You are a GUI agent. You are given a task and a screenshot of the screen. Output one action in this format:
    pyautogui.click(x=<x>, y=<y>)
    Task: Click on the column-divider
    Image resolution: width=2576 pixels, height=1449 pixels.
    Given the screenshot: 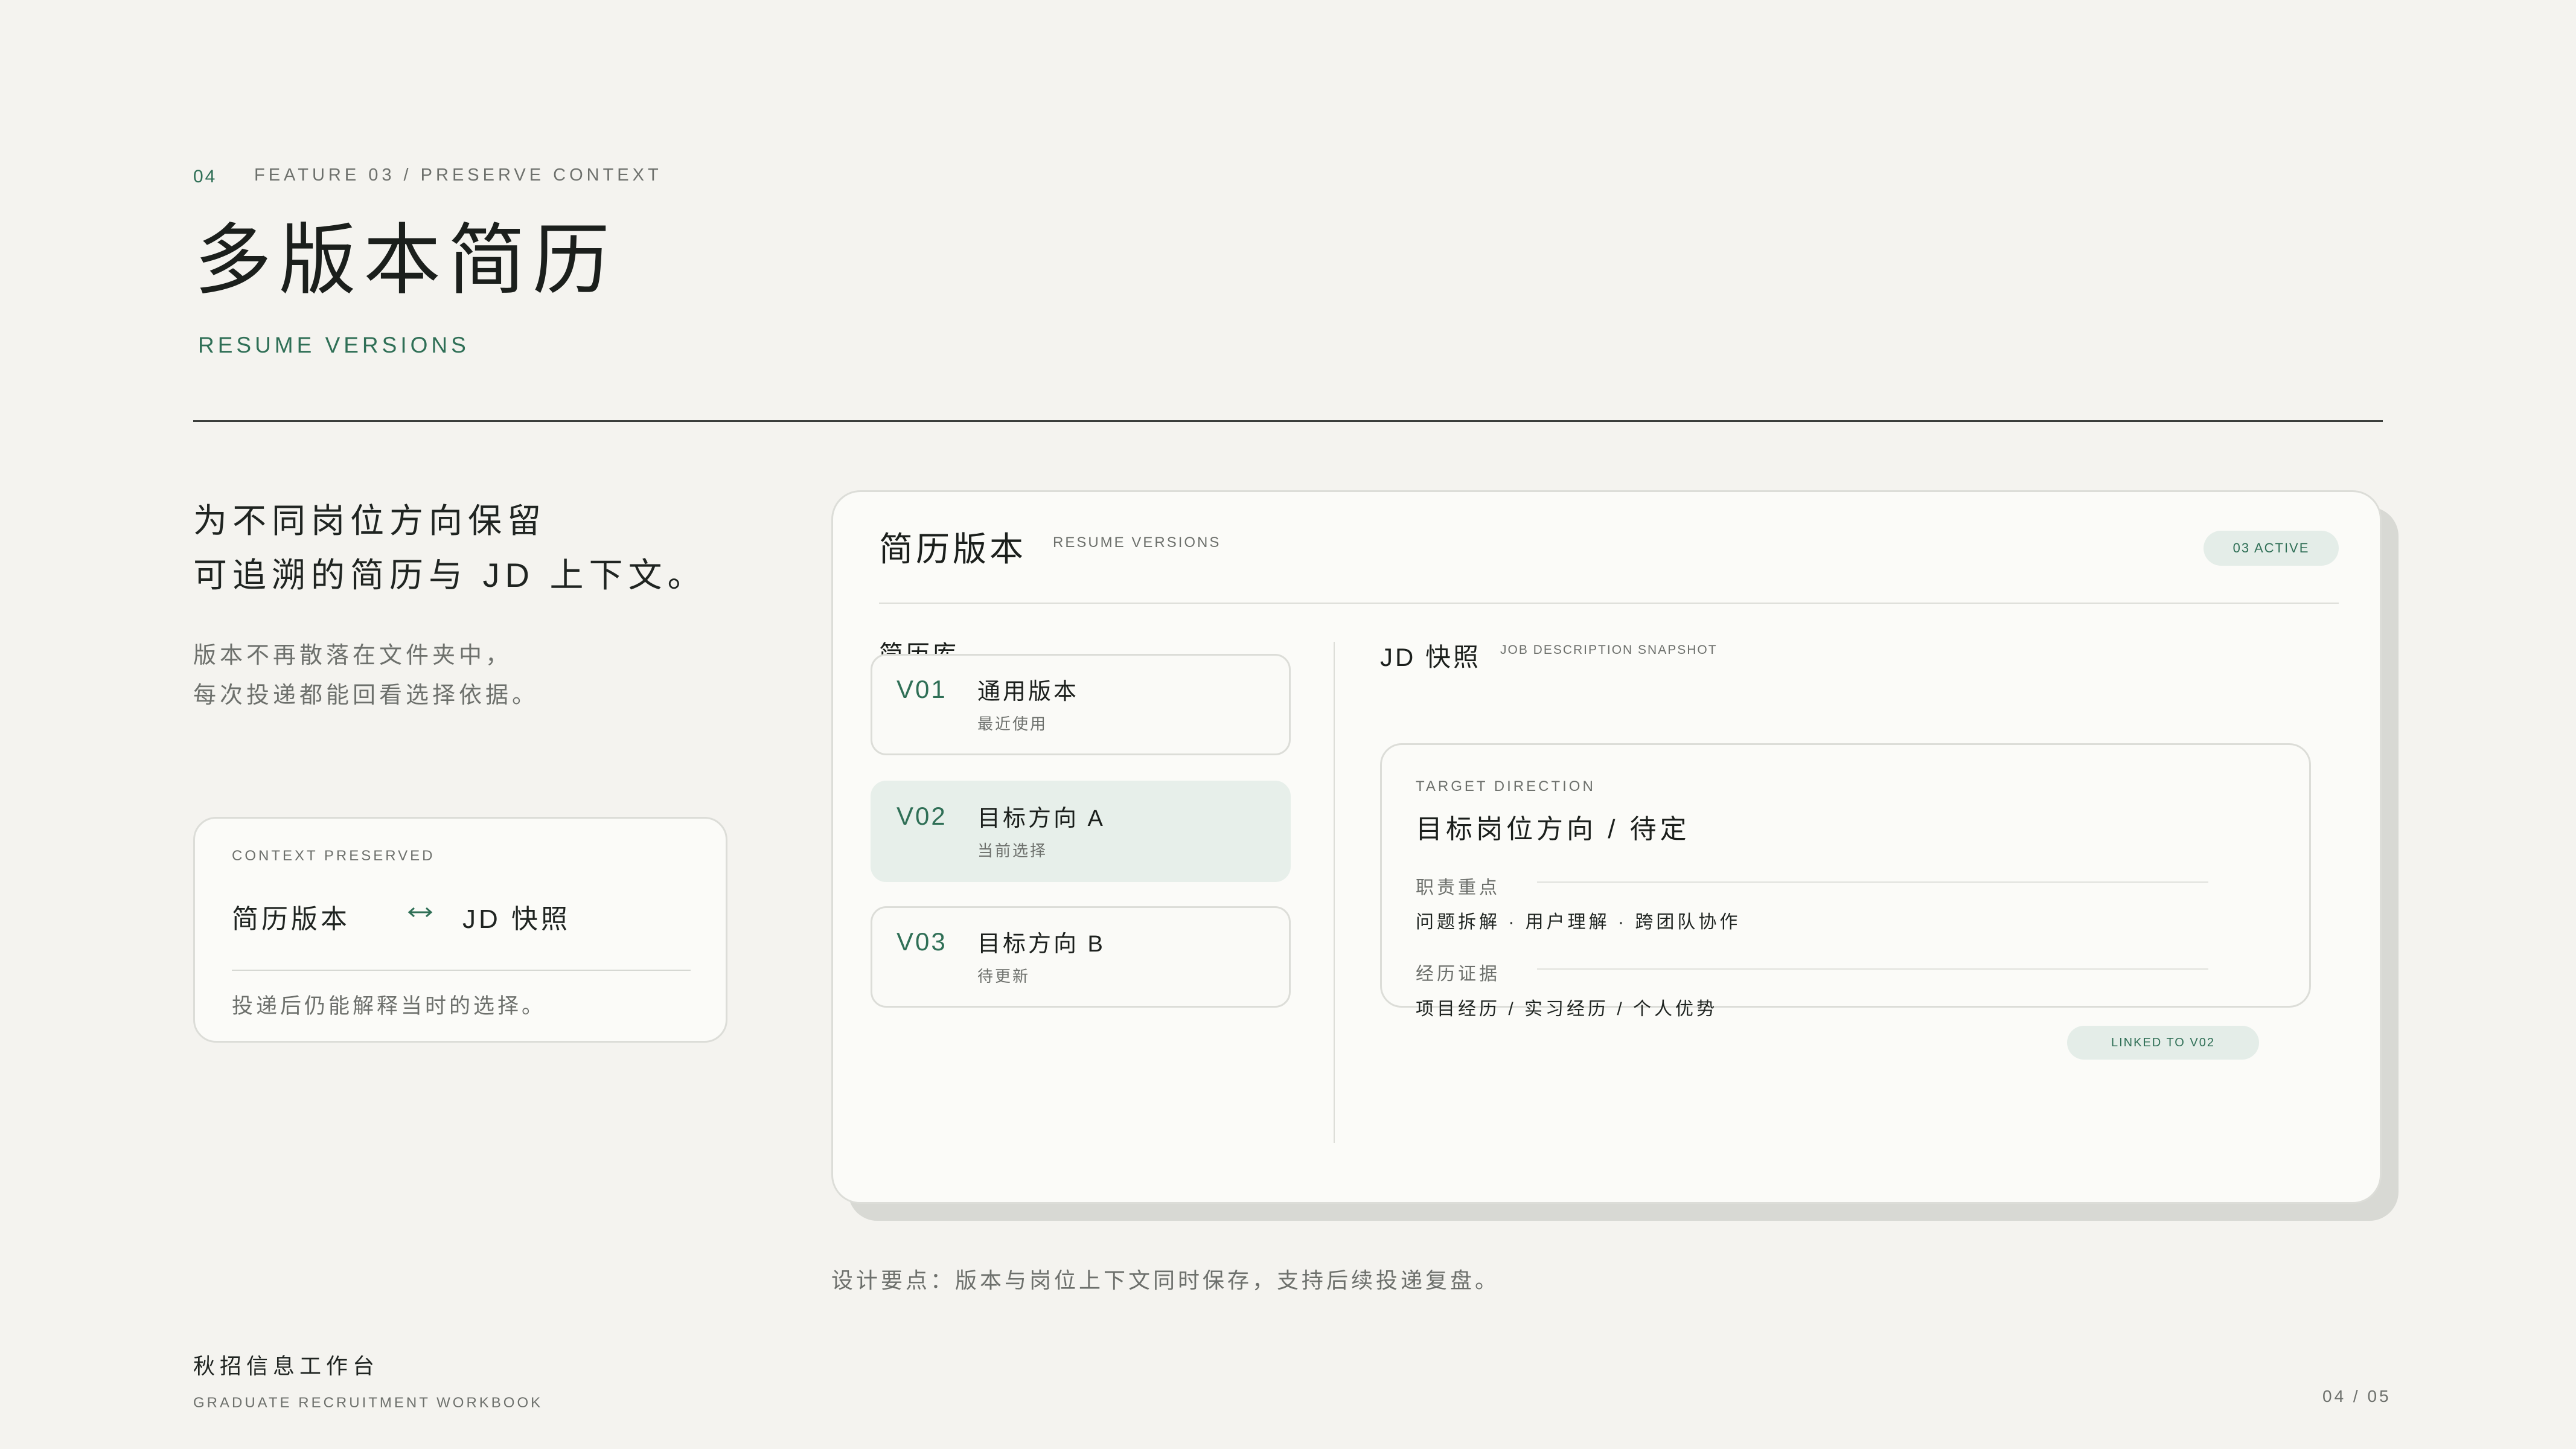 What is the action you would take?
    pyautogui.click(x=1334, y=893)
    